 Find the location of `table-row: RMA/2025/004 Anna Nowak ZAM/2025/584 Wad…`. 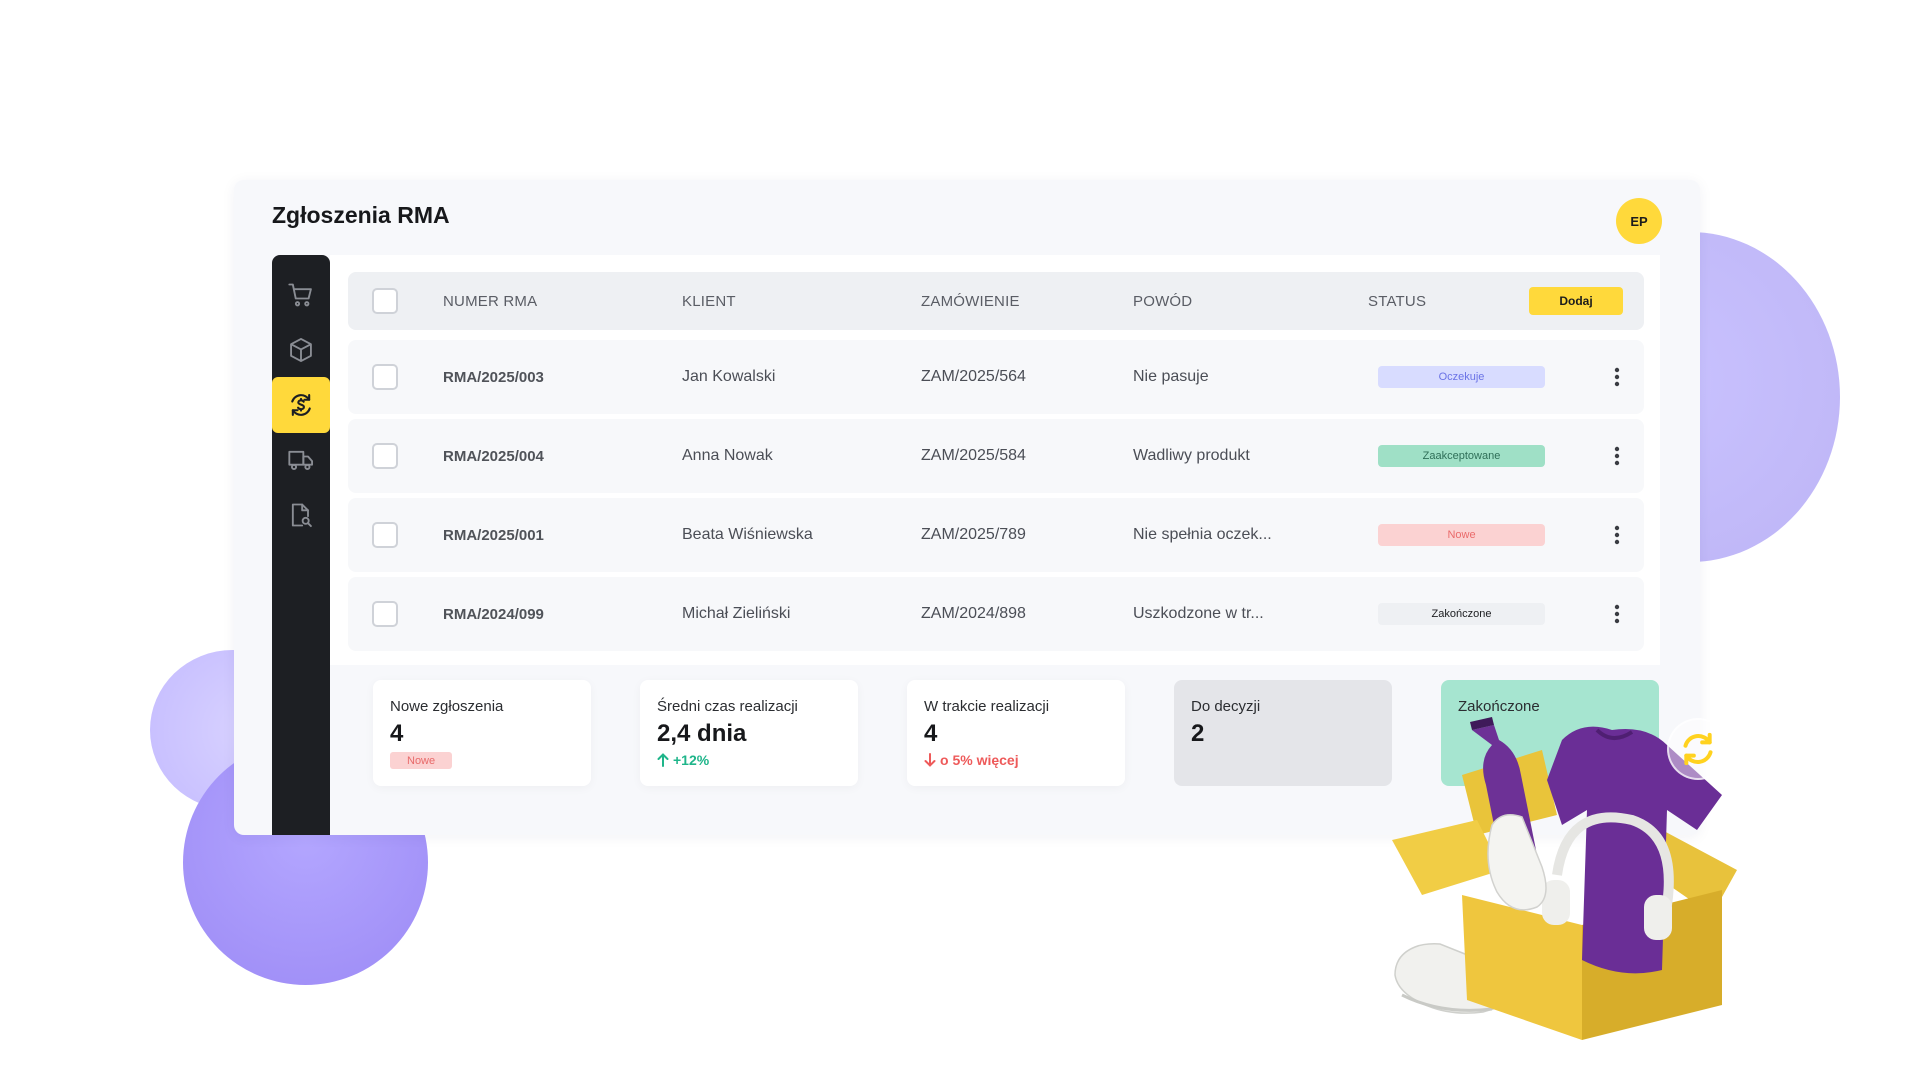

table-row: RMA/2025/004 Anna Nowak ZAM/2025/584 Wad… is located at coordinates (996, 456).